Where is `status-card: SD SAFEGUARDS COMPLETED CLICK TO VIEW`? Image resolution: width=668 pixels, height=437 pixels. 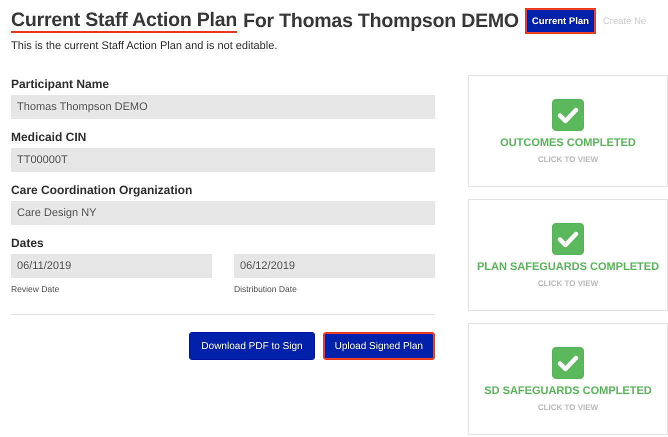
status-card: SD SAFEGUARDS COMPLETED CLICK TO VIEW is located at coordinates (568, 379).